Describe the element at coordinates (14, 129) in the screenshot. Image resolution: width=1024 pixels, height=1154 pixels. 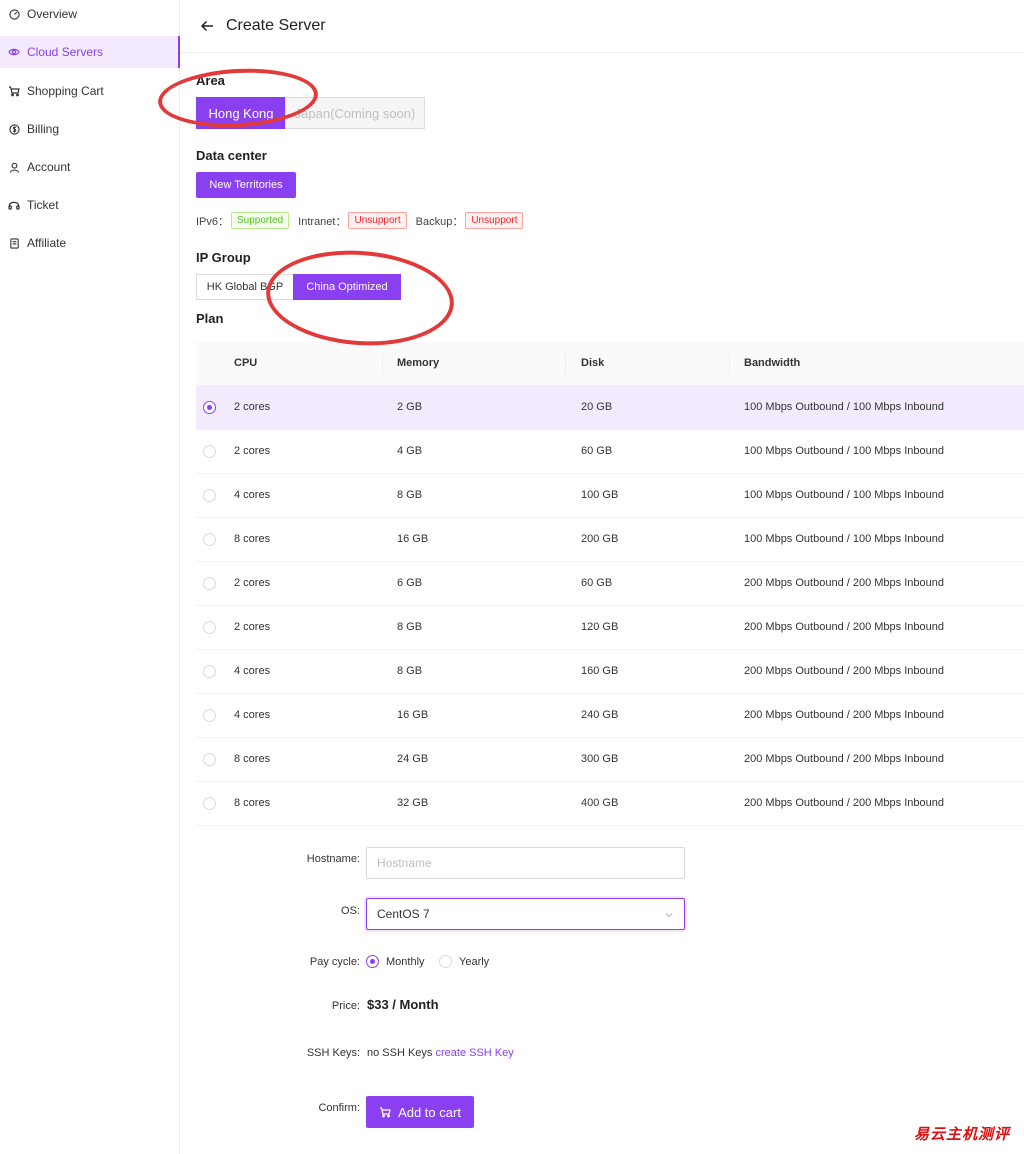
I see `dollar-icon` at that location.